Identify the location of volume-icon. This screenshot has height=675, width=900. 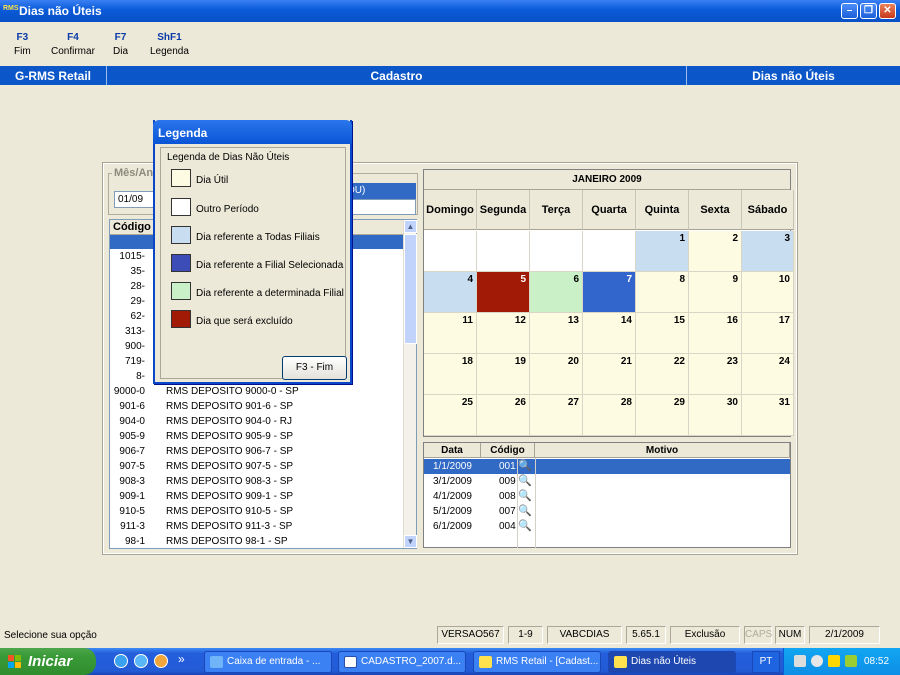
(817, 661).